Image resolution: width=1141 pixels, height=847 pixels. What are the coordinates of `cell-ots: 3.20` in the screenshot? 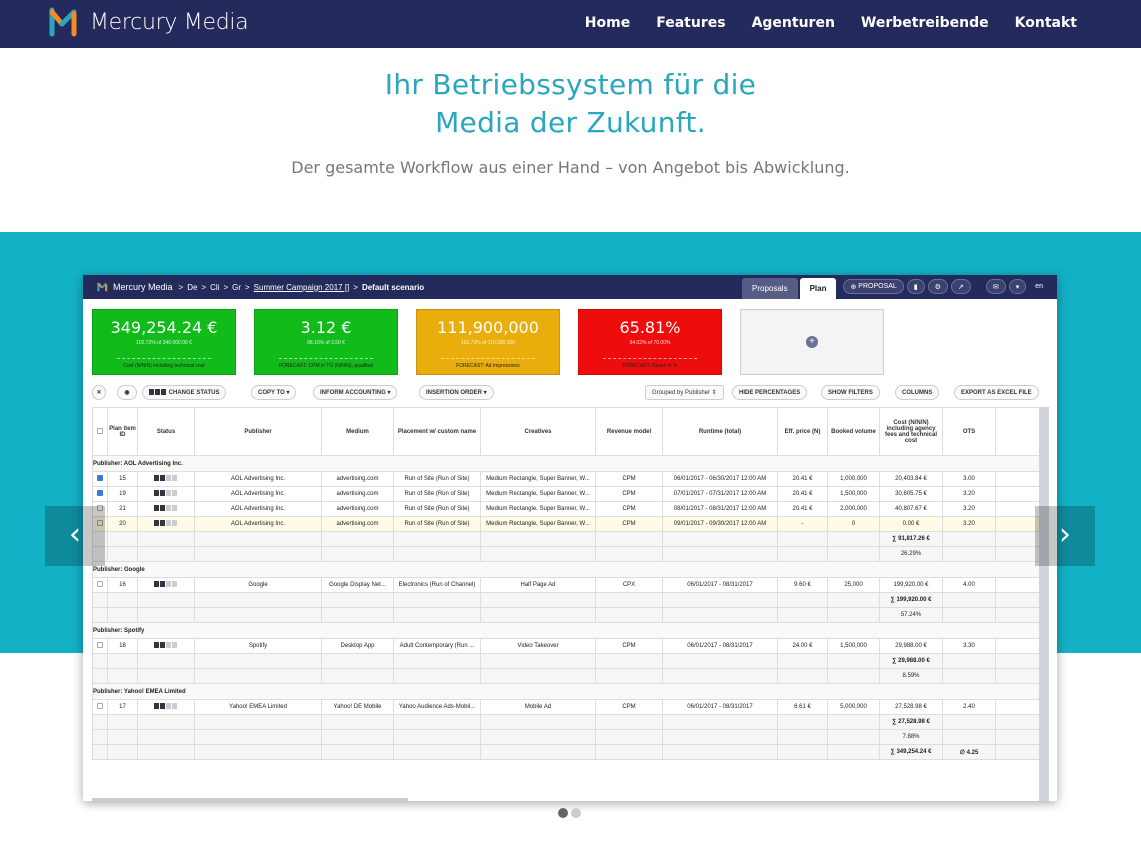 It's located at (969, 509).